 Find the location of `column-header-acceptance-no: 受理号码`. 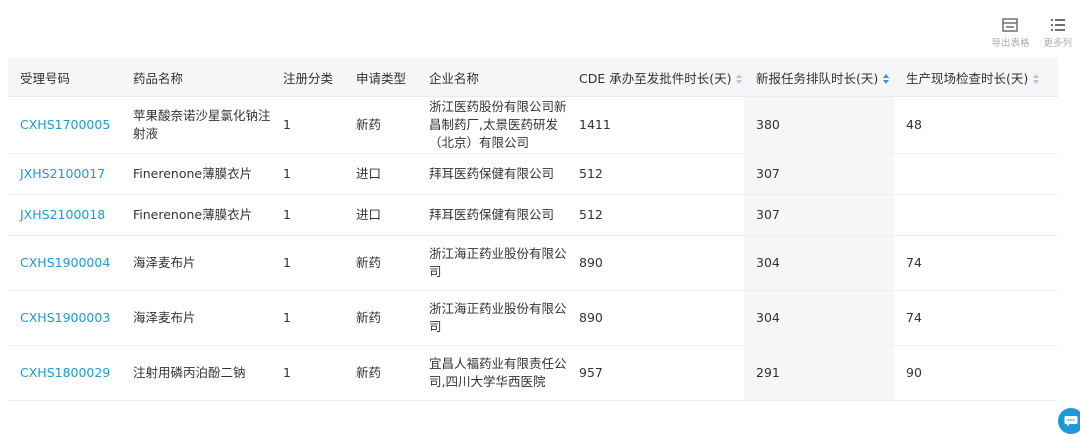

column-header-acceptance-no: 受理号码 is located at coordinates (64, 77).